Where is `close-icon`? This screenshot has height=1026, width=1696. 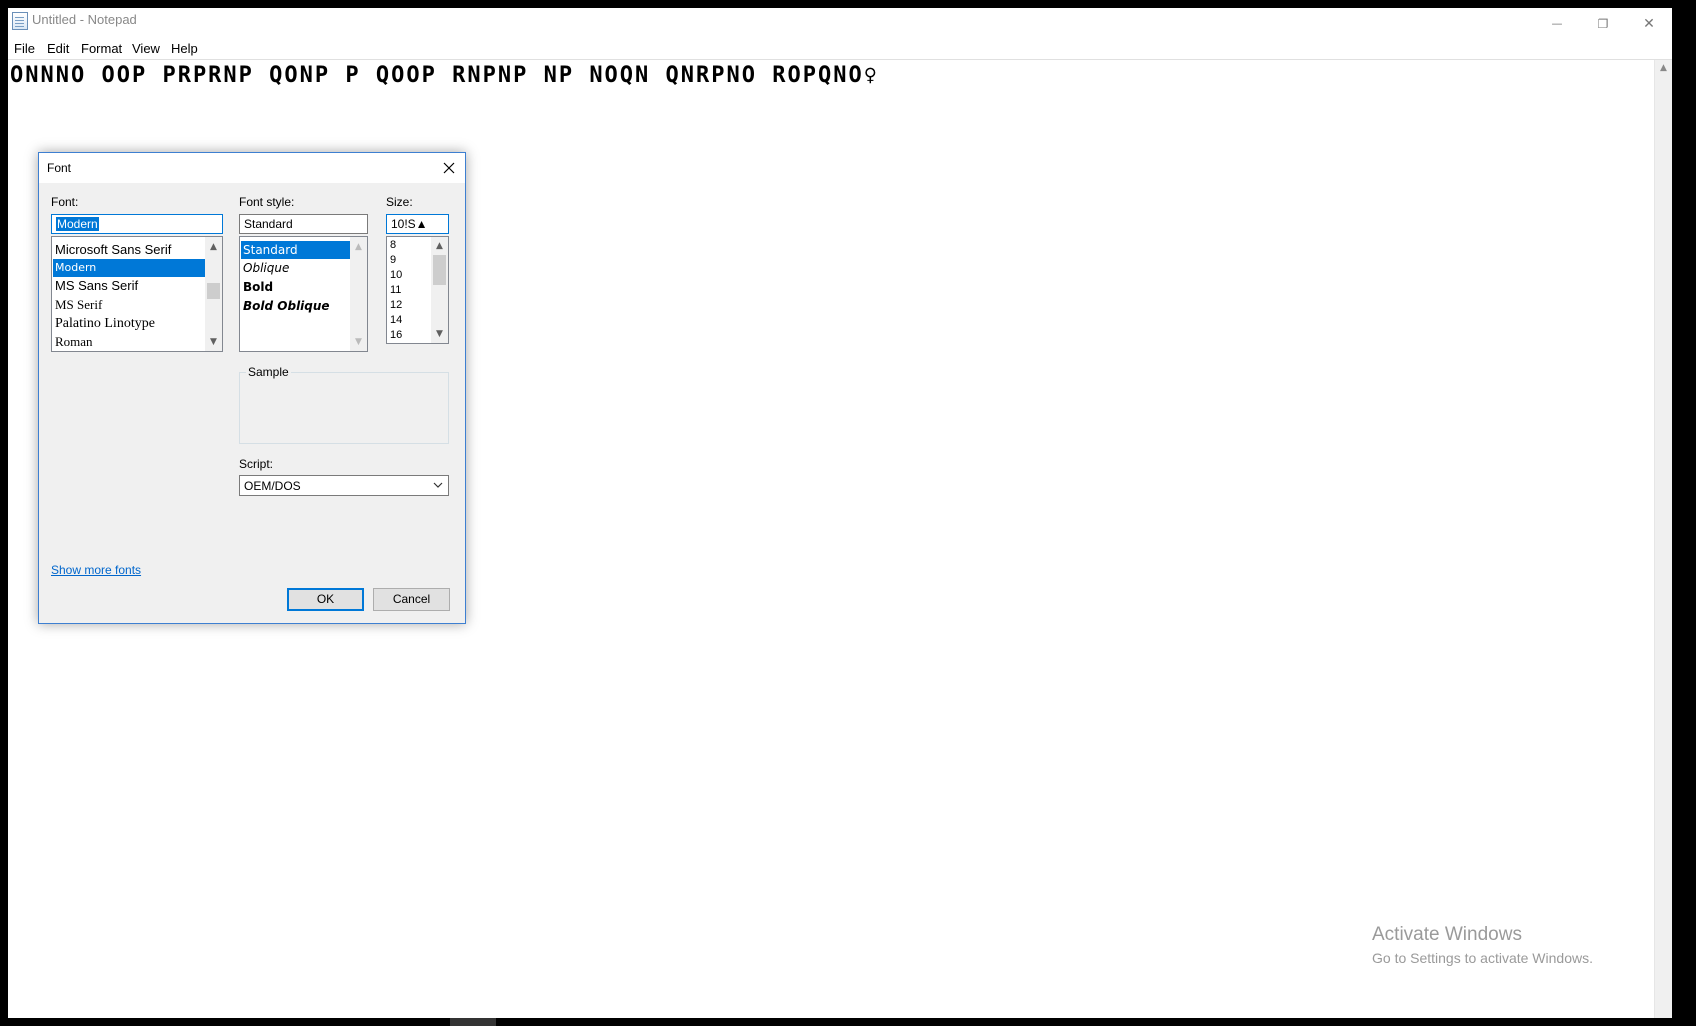
close-icon is located at coordinates (449, 168).